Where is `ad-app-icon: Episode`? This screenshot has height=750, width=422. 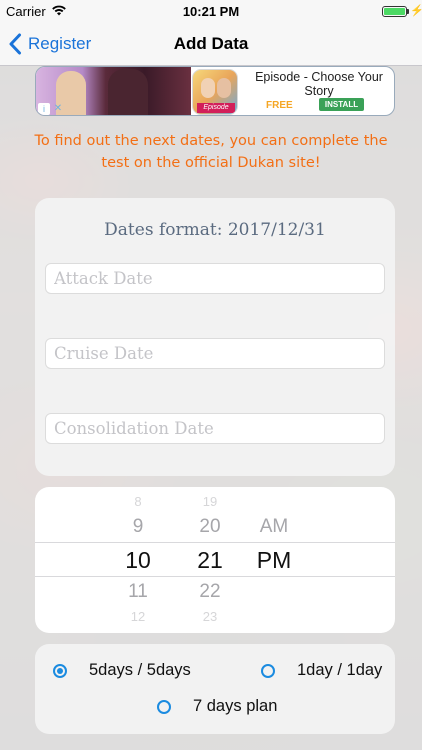 ad-app-icon: Episode is located at coordinates (215, 92).